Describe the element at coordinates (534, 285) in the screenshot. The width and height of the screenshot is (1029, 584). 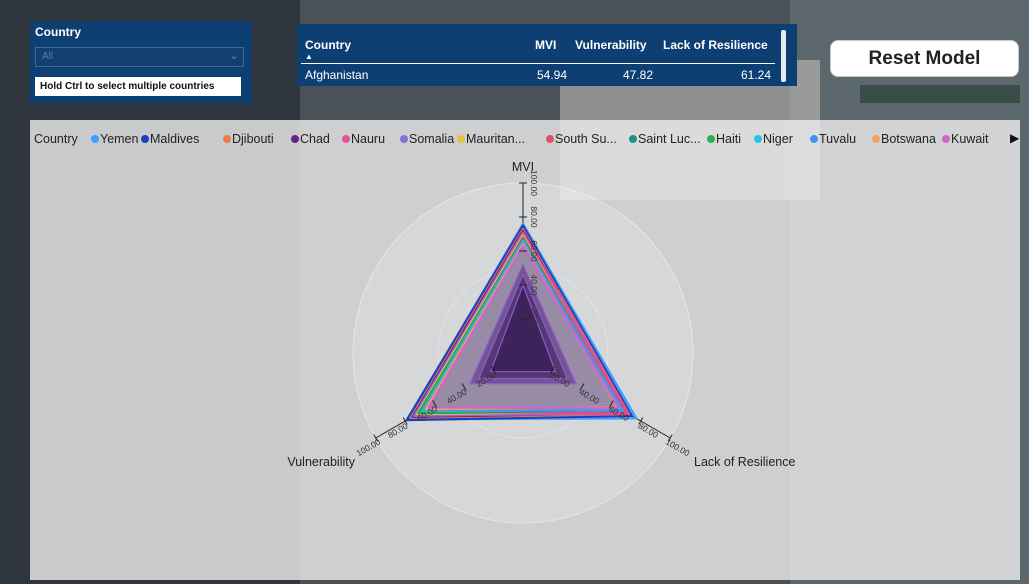
I see `tick-label: 40.00` at that location.